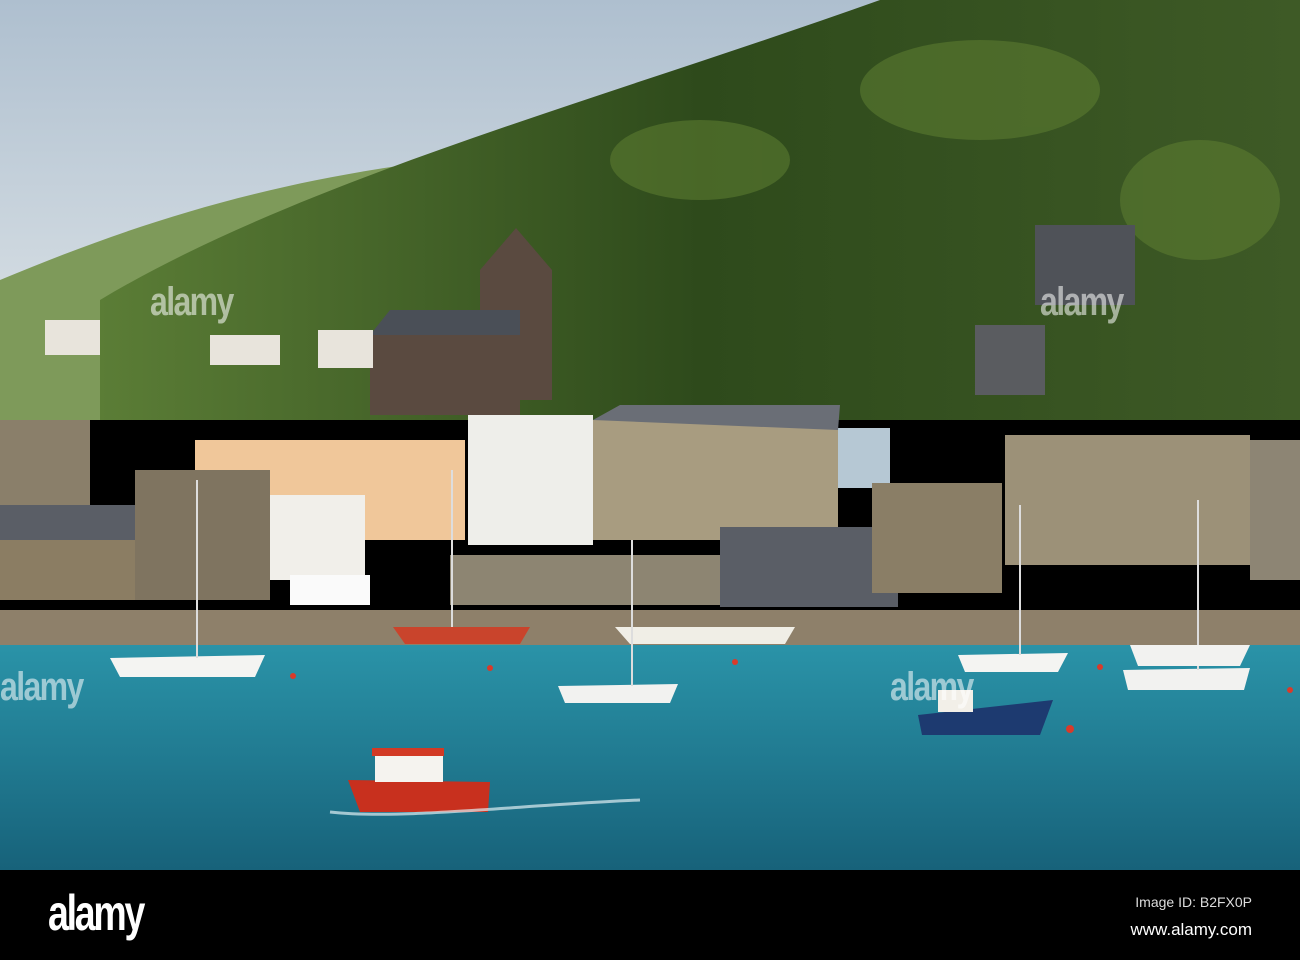 The image size is (1300, 960). What do you see at coordinates (96, 913) in the screenshot?
I see `alamy-logo: alamy` at bounding box center [96, 913].